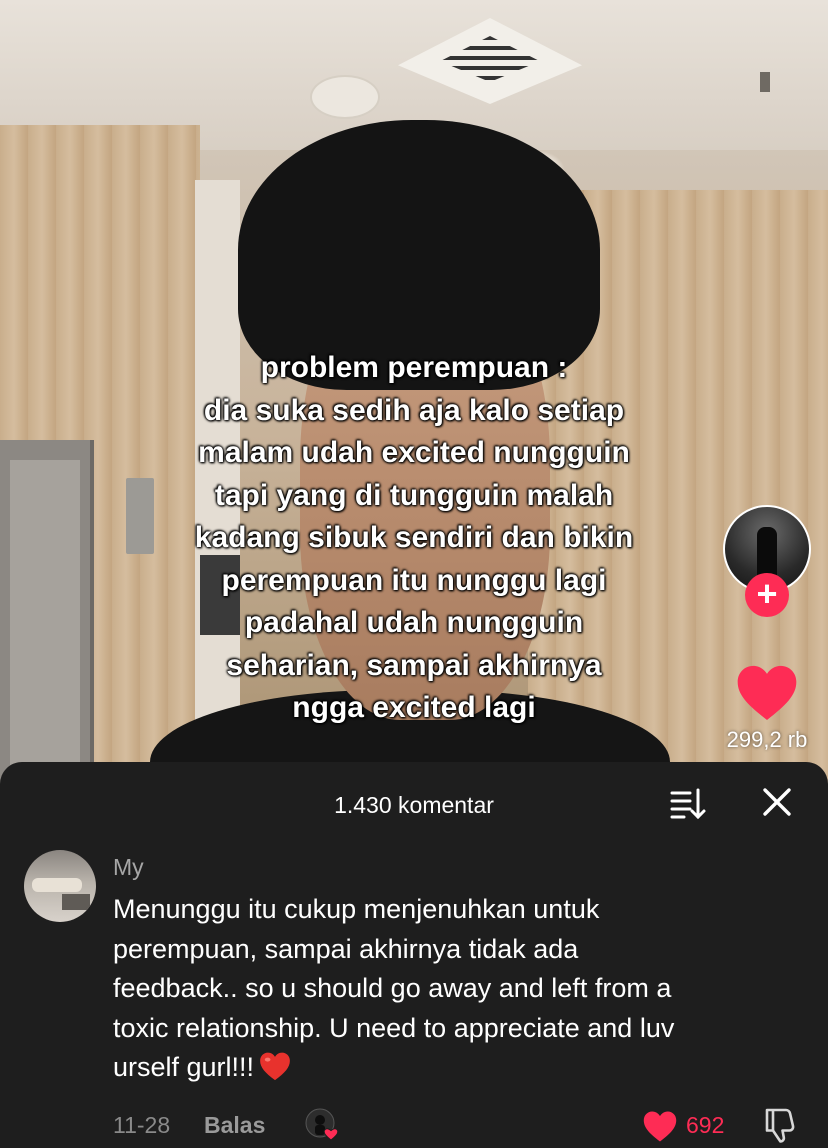  I want to click on sprinkler, so click(765, 82).